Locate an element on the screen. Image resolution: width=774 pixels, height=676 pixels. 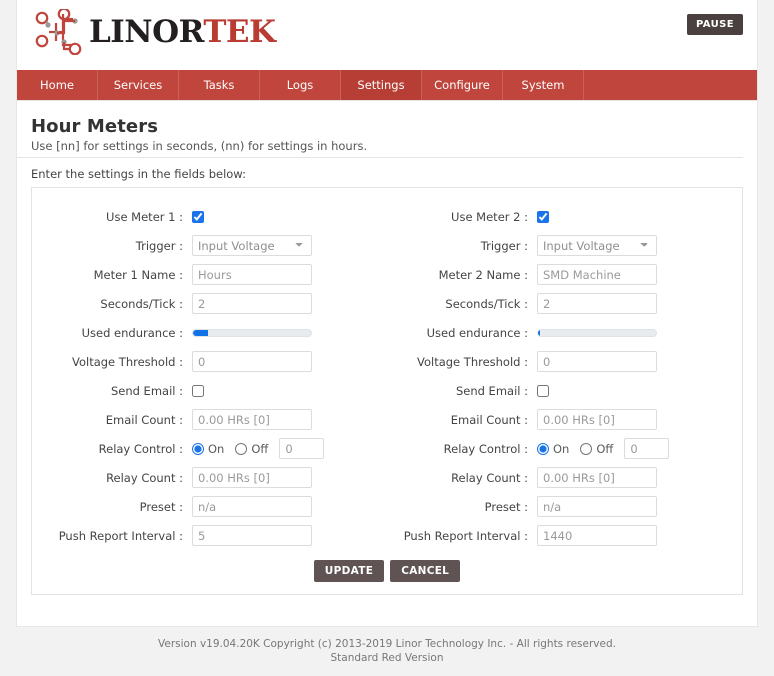
meter-2-name-input is located at coordinates (597, 274).